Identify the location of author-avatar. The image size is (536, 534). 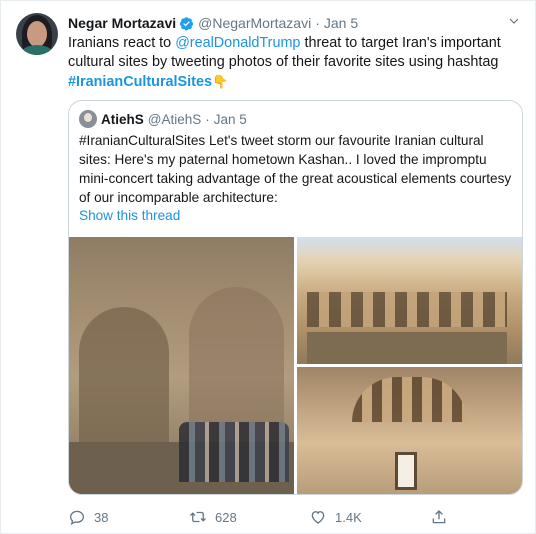
(37, 34).